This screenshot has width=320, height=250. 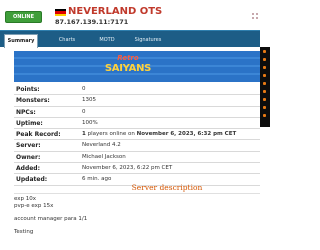 I want to click on tab-summary: Summary, so click(x=21, y=41).